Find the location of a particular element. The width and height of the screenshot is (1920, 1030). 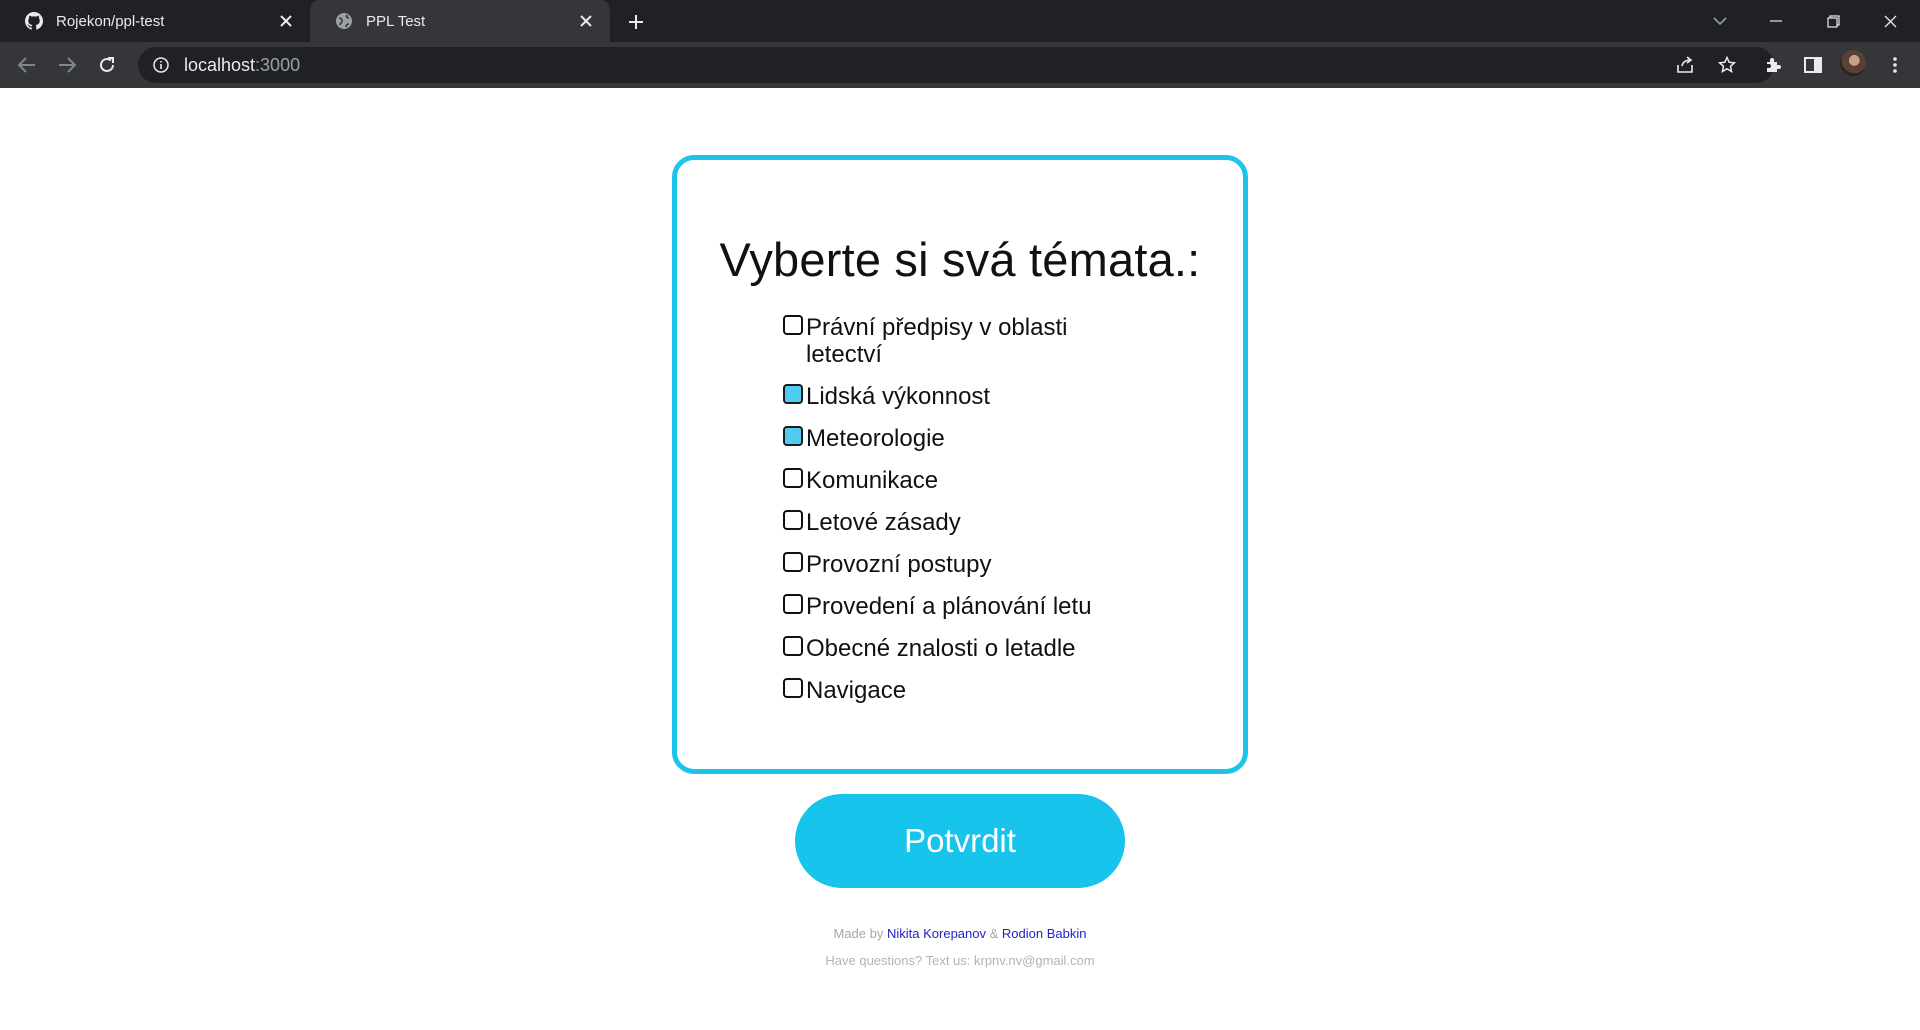

topic-label: Navigace is located at coordinates (856, 690).